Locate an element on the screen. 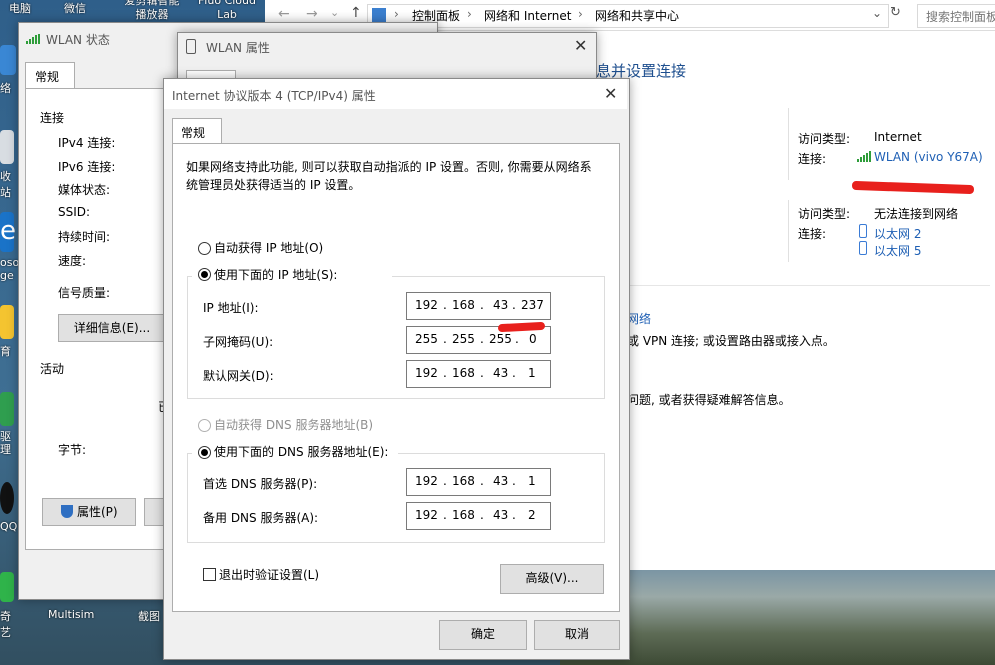 This screenshot has width=995, height=665. signal-quality-label: 信号质量: is located at coordinates (84, 293).